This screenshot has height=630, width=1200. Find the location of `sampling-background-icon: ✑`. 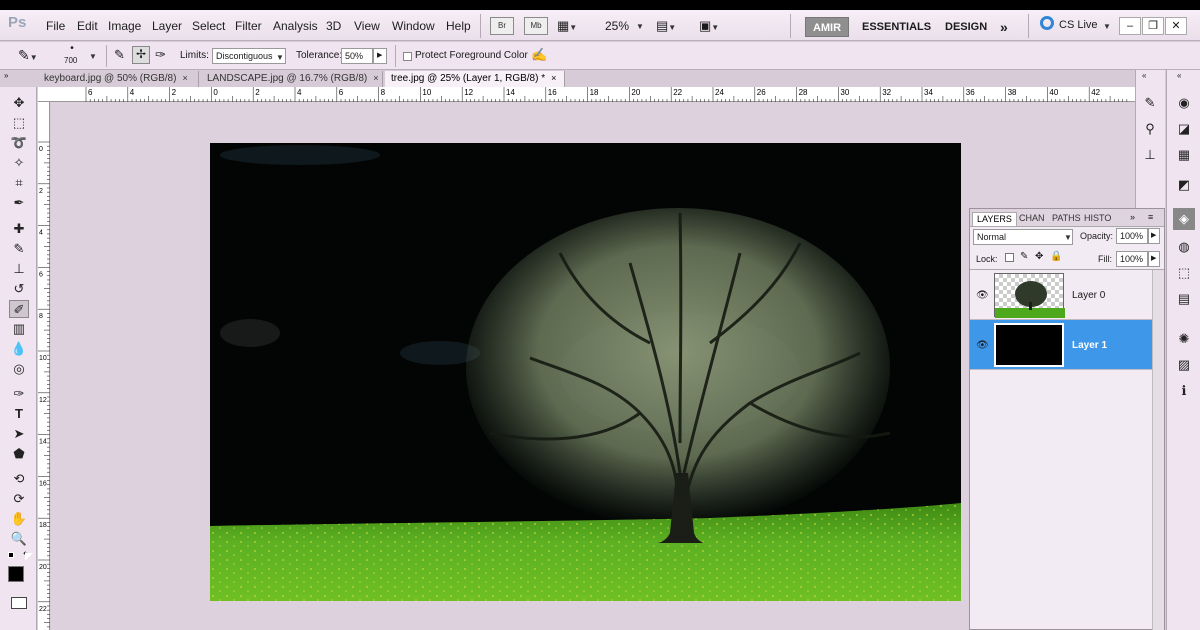

sampling-background-icon: ✑ is located at coordinates (160, 55).